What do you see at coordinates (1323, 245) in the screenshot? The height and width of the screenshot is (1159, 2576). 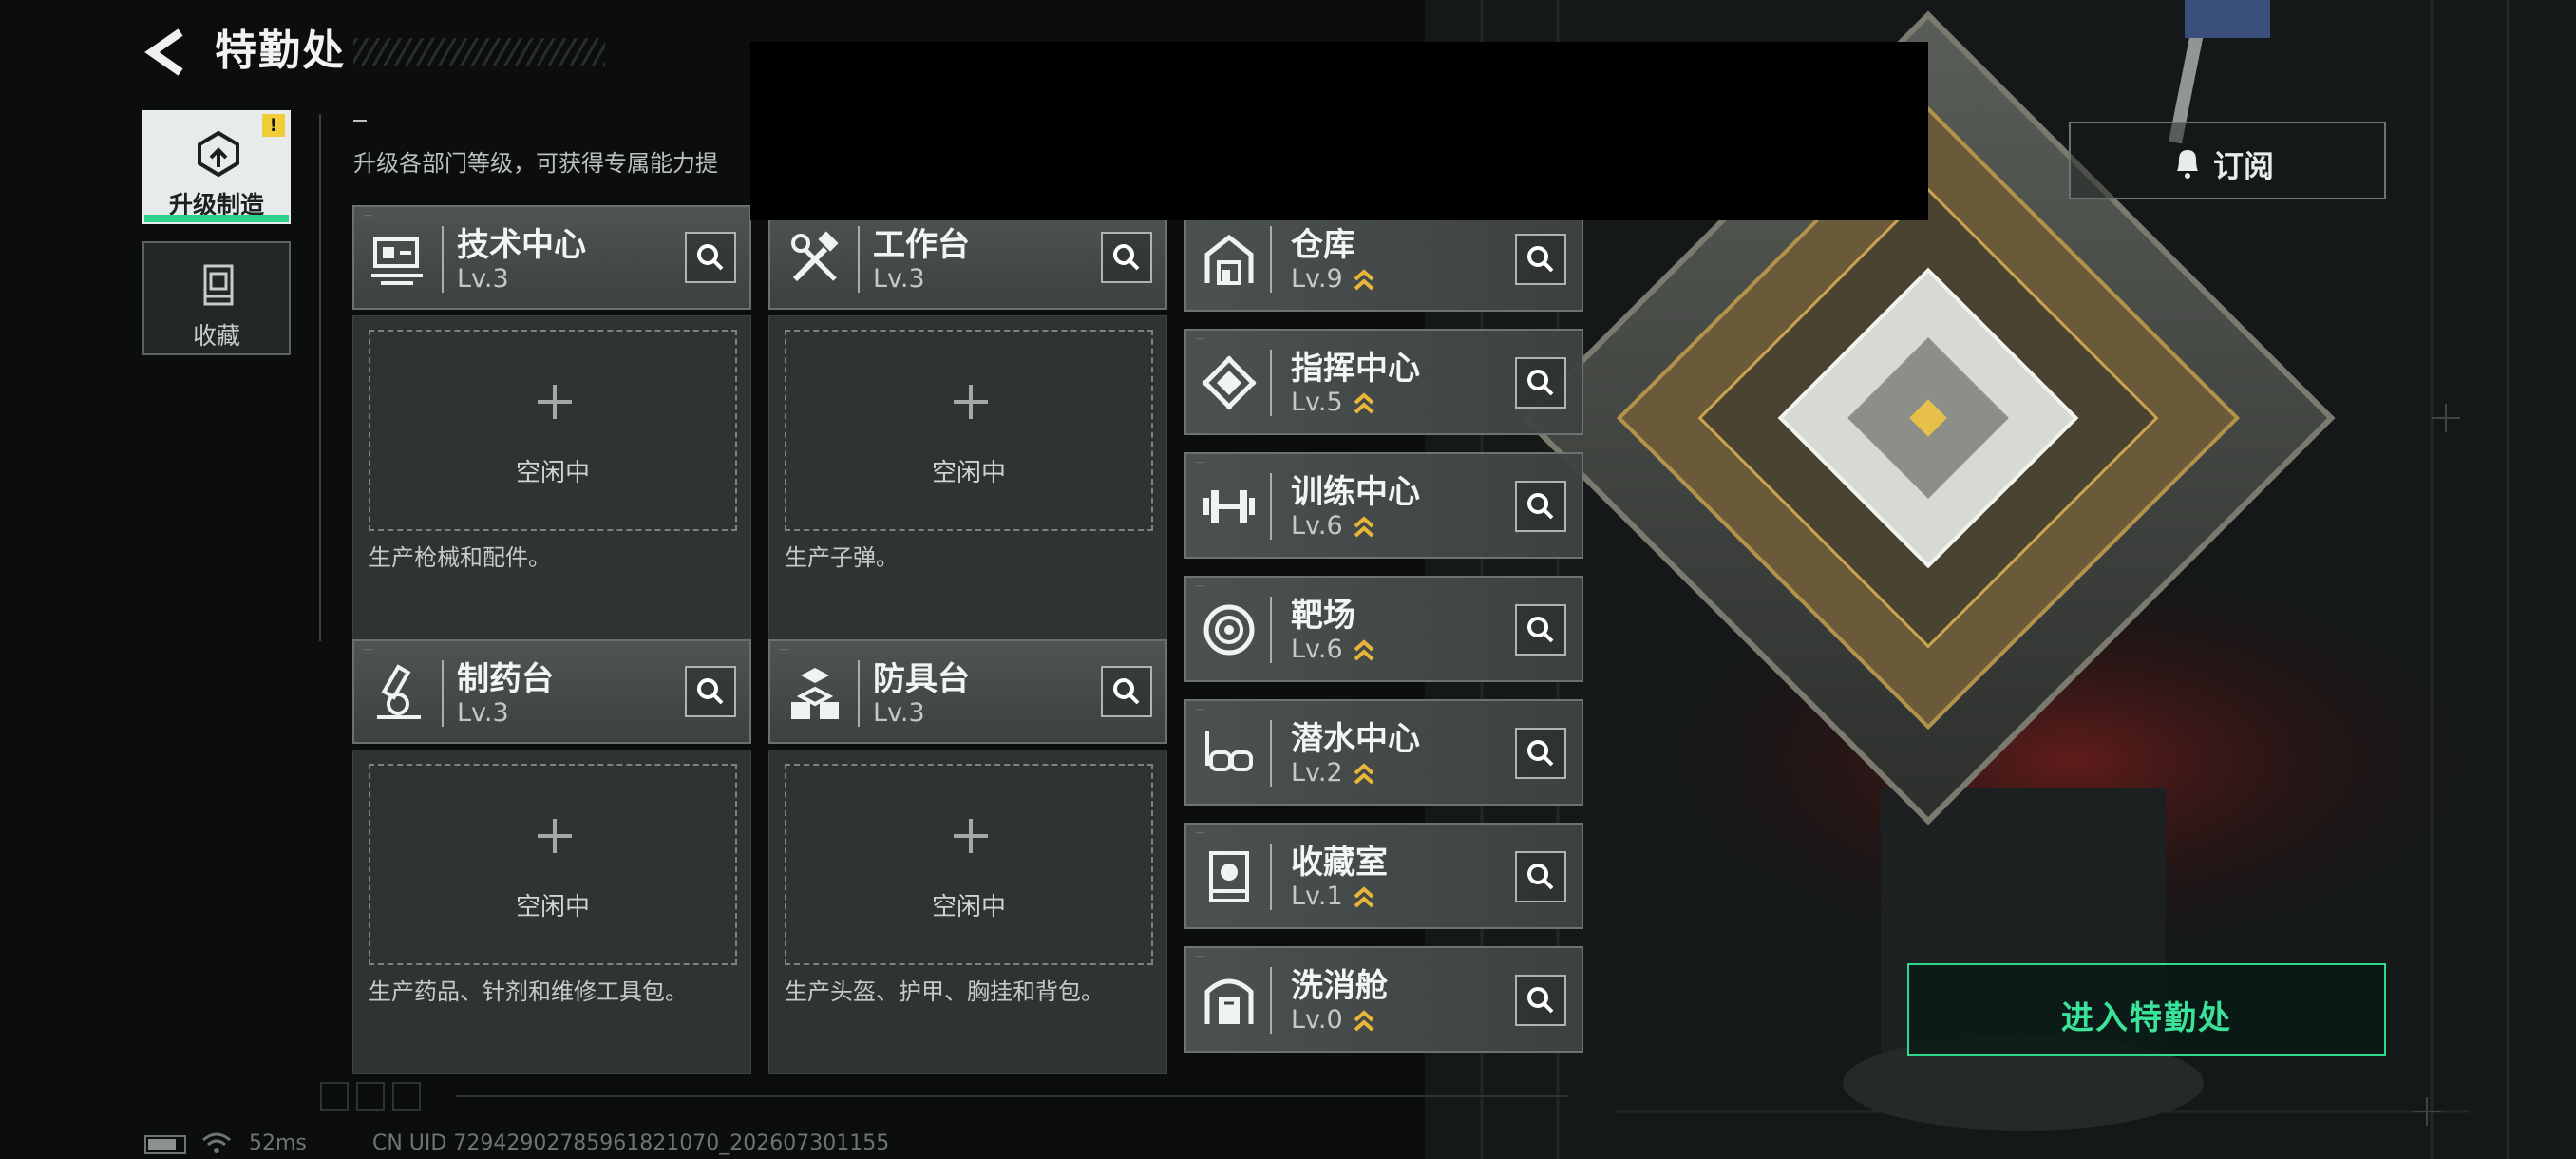 I see `department-name: 仓库` at bounding box center [1323, 245].